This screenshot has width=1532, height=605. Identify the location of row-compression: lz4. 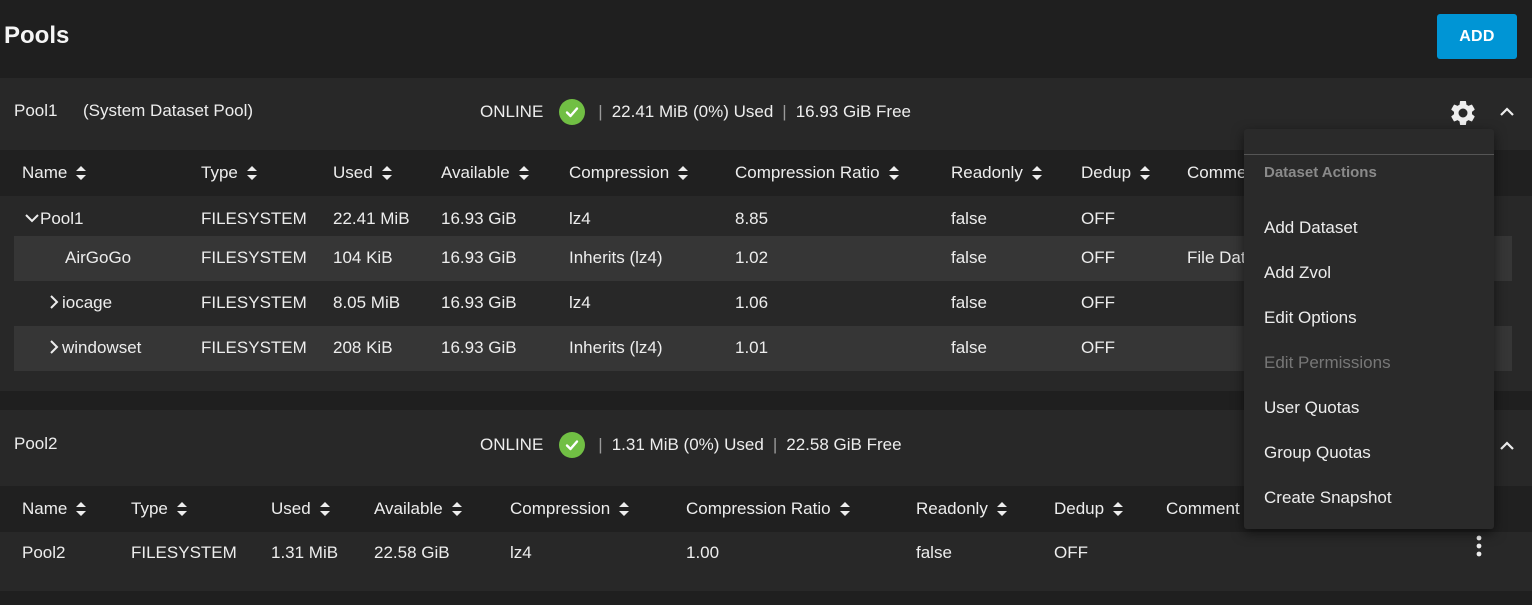
(580, 218).